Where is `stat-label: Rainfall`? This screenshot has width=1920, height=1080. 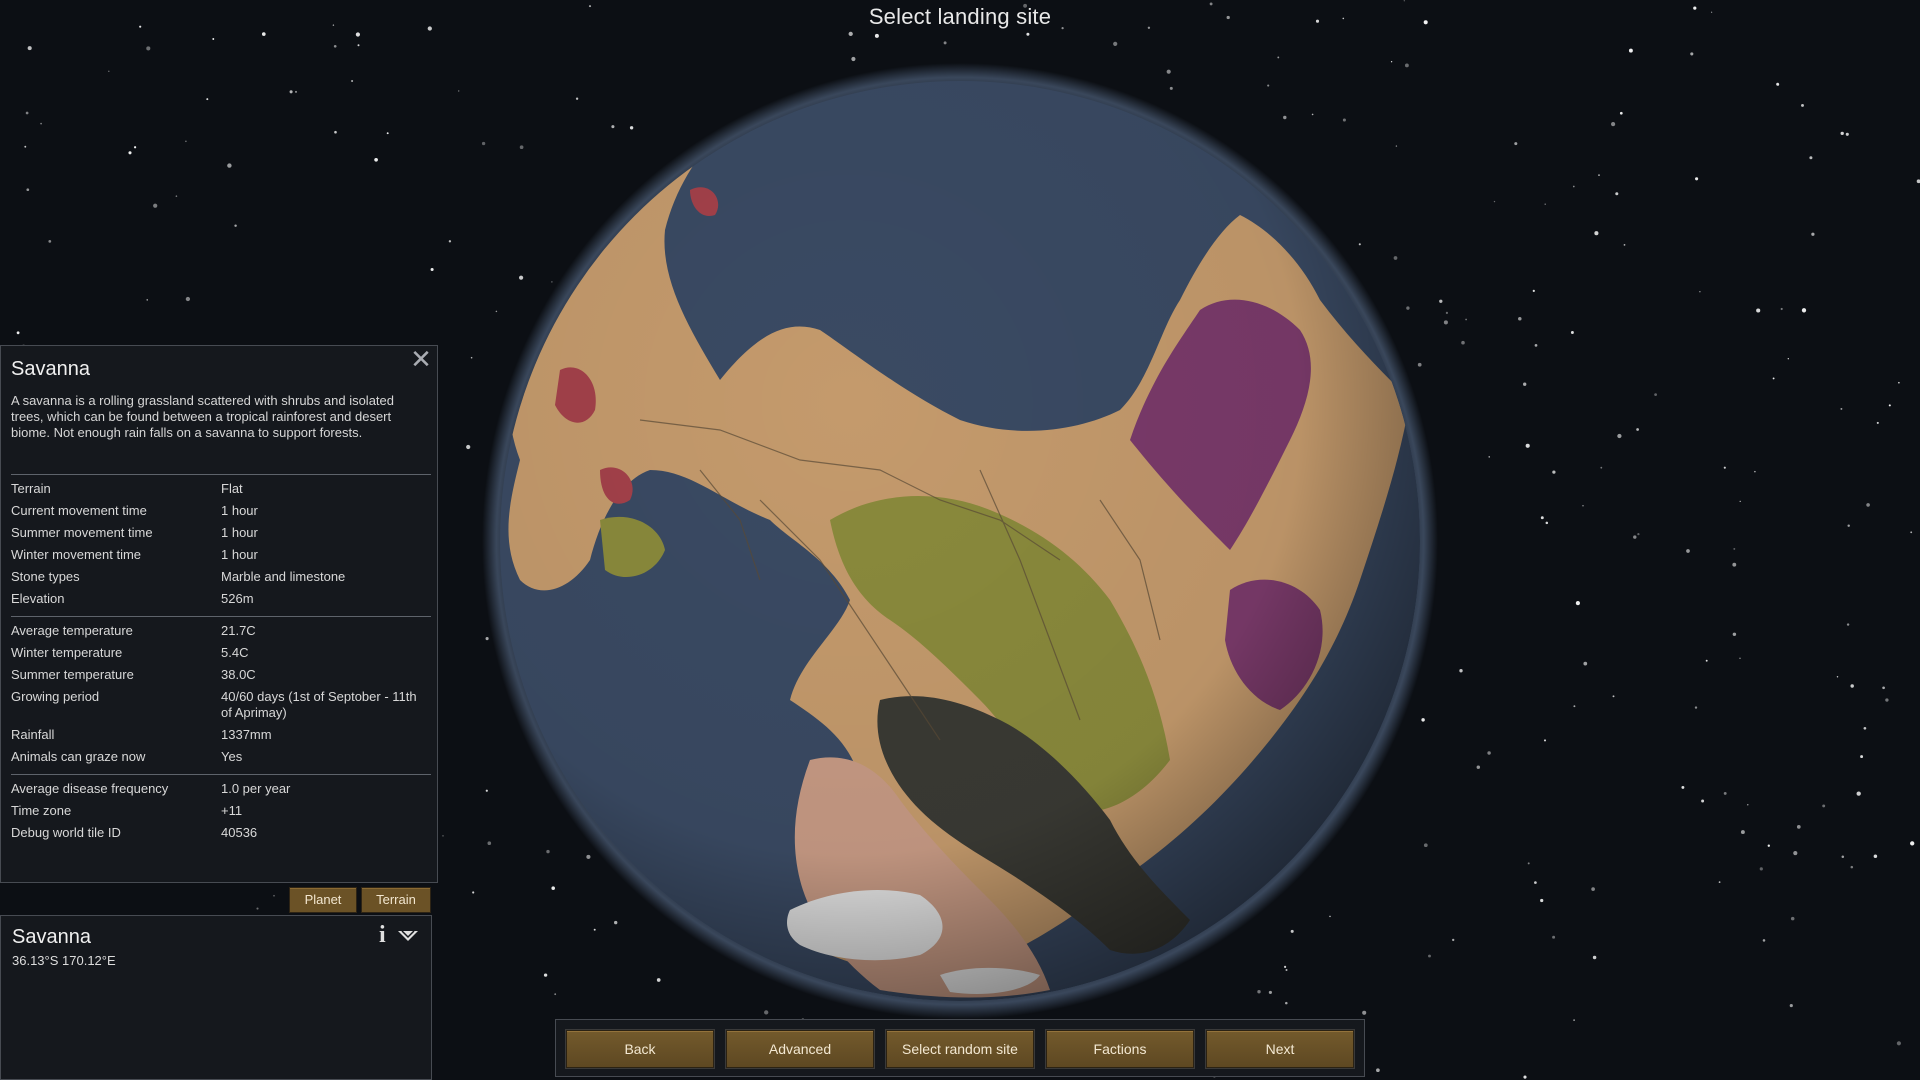 stat-label: Rainfall is located at coordinates (33, 734).